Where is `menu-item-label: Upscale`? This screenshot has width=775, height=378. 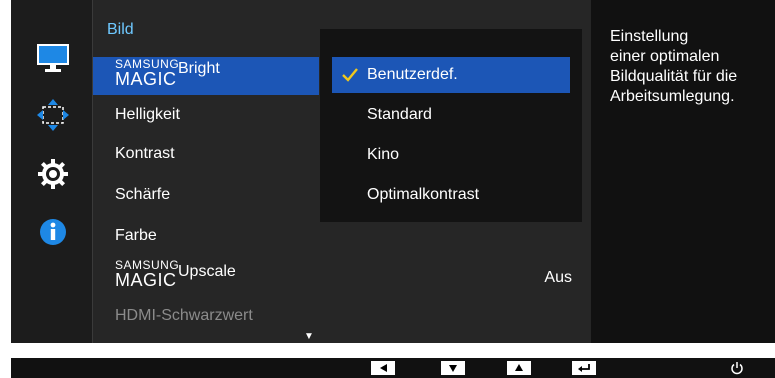
menu-item-label: Upscale is located at coordinates (207, 271).